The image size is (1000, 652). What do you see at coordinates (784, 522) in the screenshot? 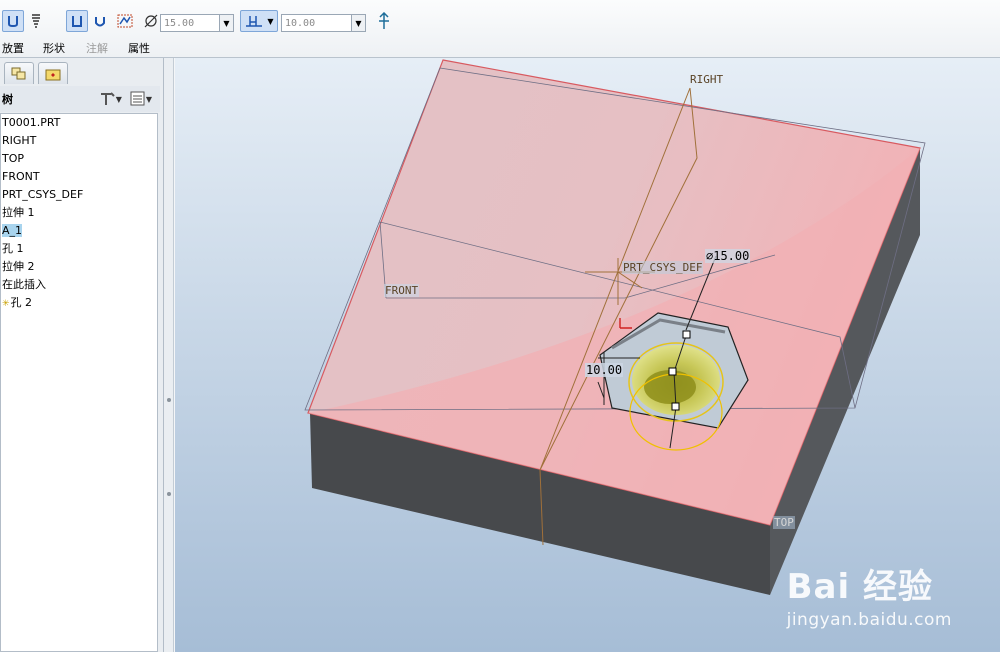
I see `datum-label-top: TOP` at bounding box center [784, 522].